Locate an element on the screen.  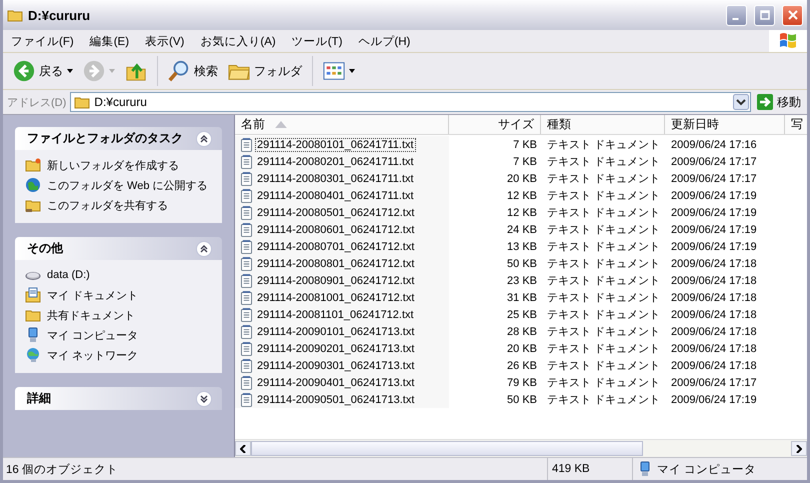
menu-item: 表示(V) is located at coordinates (164, 41).